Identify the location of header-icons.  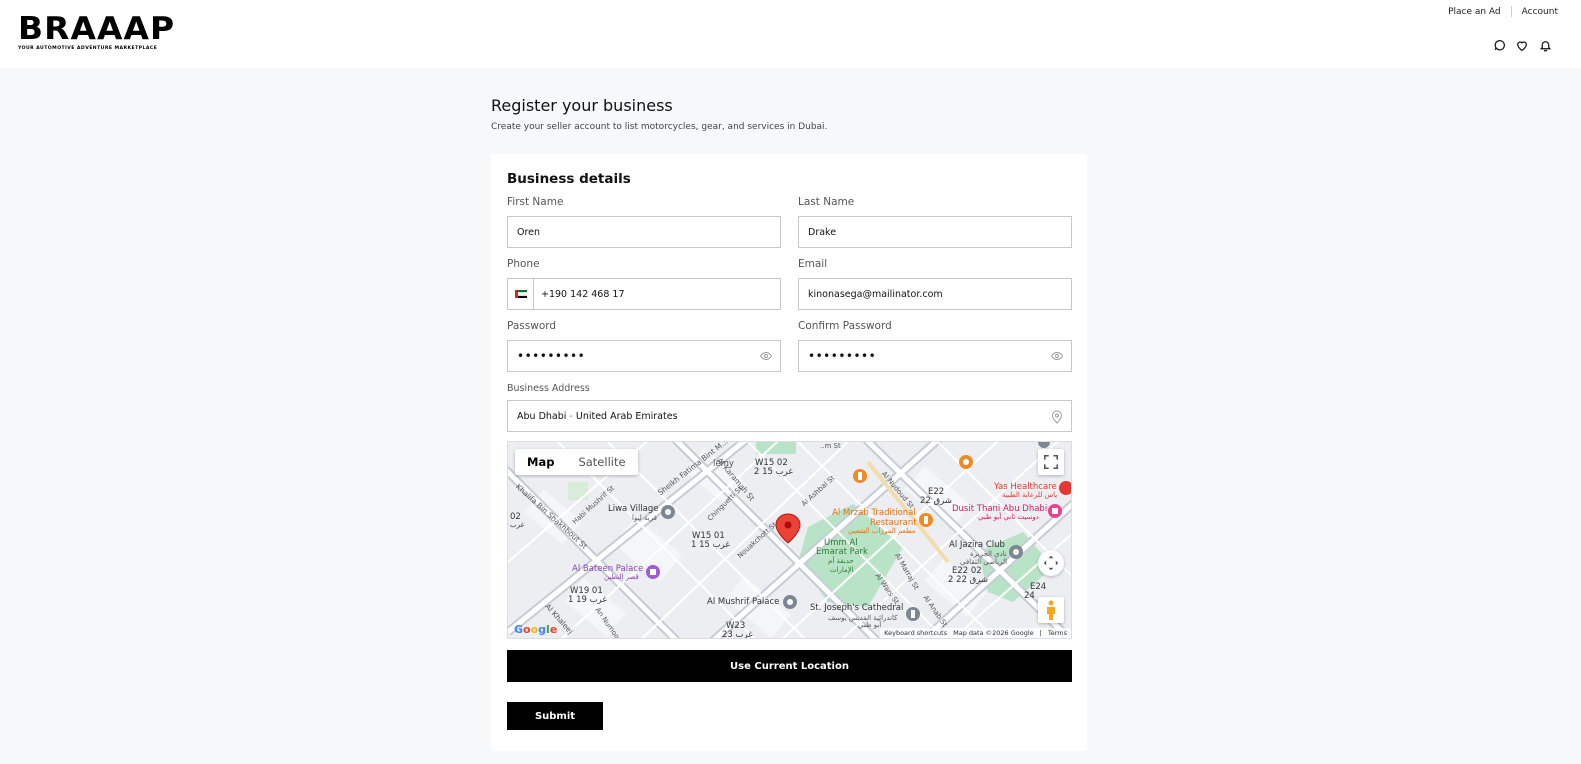
(1522, 45).